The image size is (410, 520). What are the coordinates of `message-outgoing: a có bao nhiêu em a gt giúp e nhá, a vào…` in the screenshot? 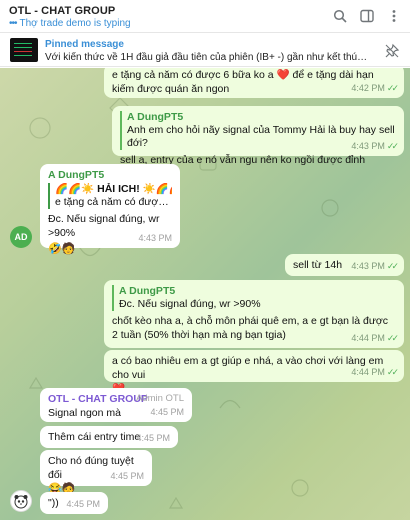 It's located at (254, 372).